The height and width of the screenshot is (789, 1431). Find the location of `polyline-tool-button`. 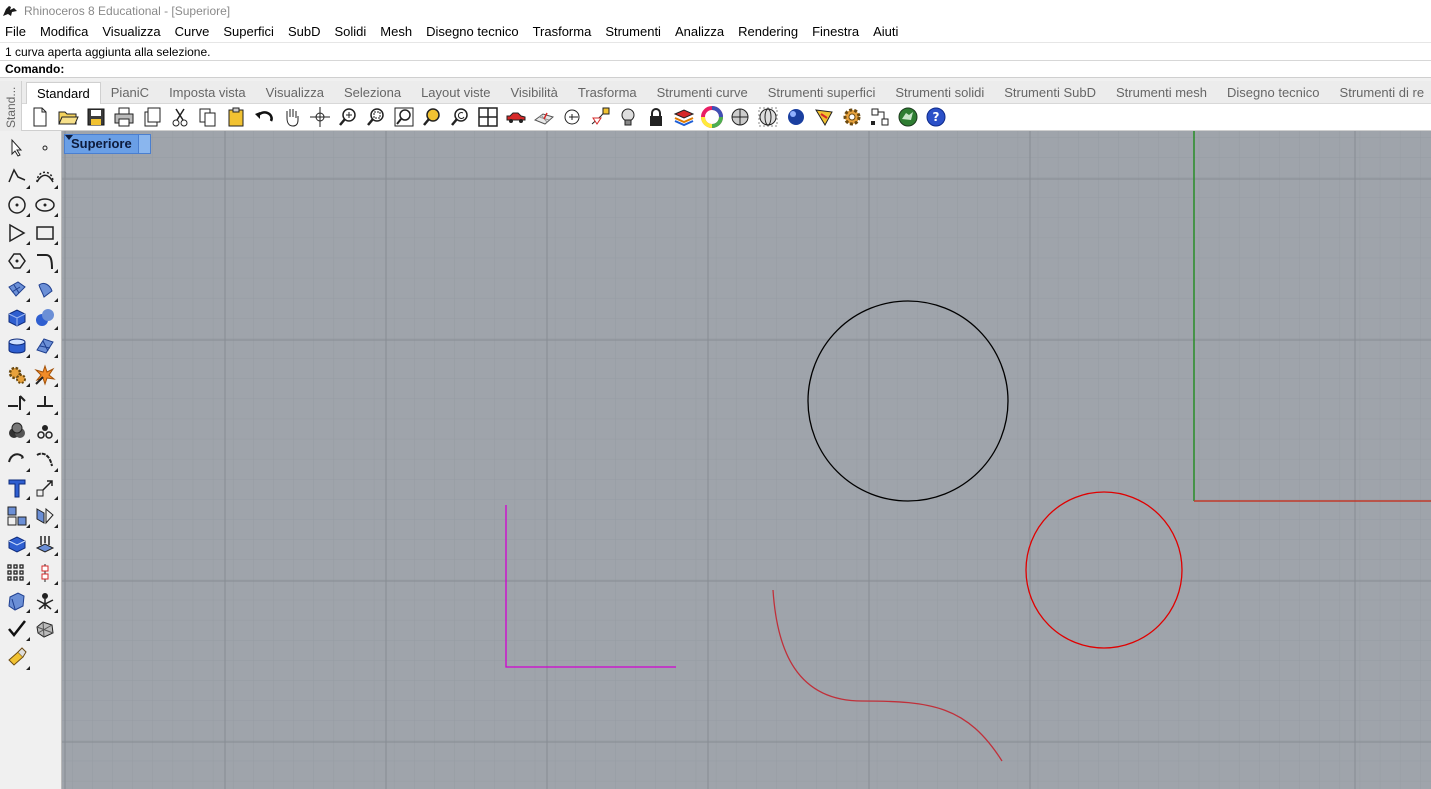

polyline-tool-button is located at coordinates (17, 176).